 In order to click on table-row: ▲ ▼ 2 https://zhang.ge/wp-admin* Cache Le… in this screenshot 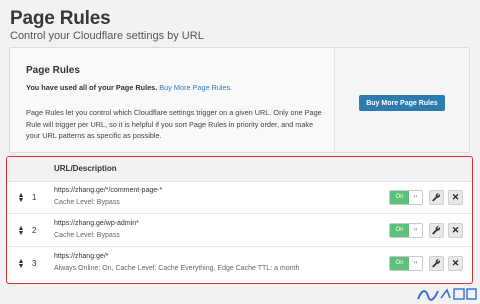, I will do `click(239, 231)`.